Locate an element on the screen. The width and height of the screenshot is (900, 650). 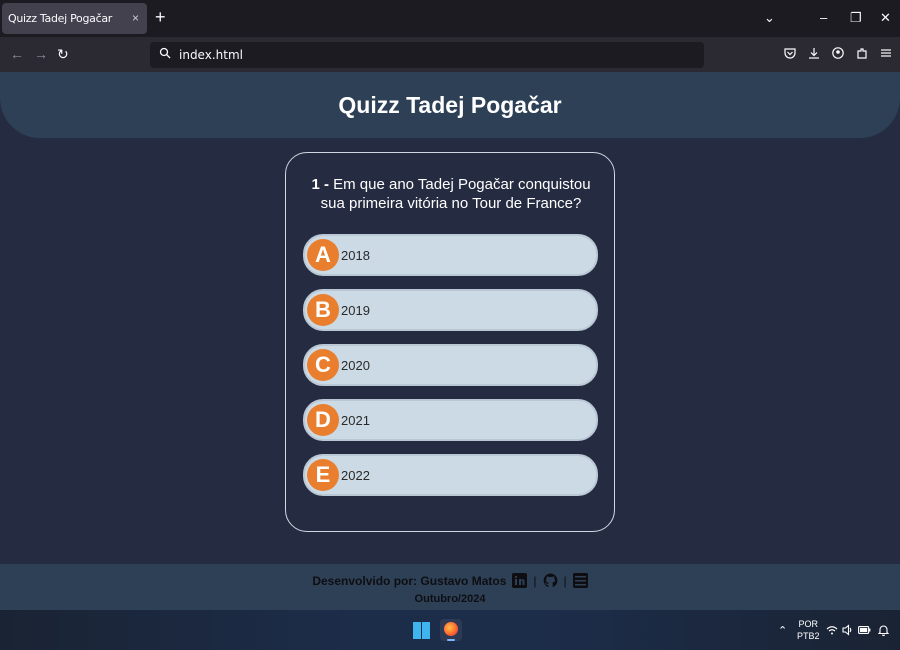
answer-option-b: B 2019 is located at coordinates (450, 310).